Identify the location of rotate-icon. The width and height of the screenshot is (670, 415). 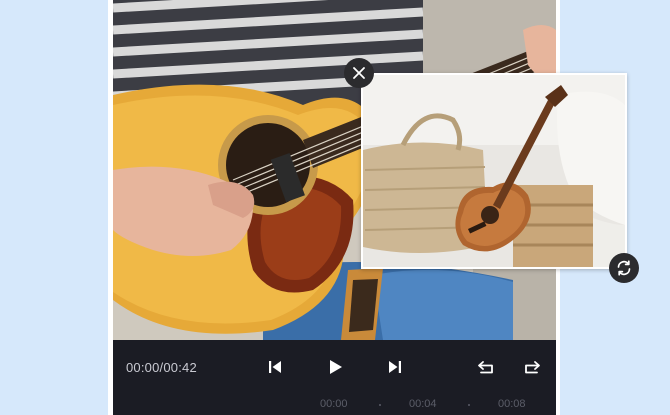
(624, 268).